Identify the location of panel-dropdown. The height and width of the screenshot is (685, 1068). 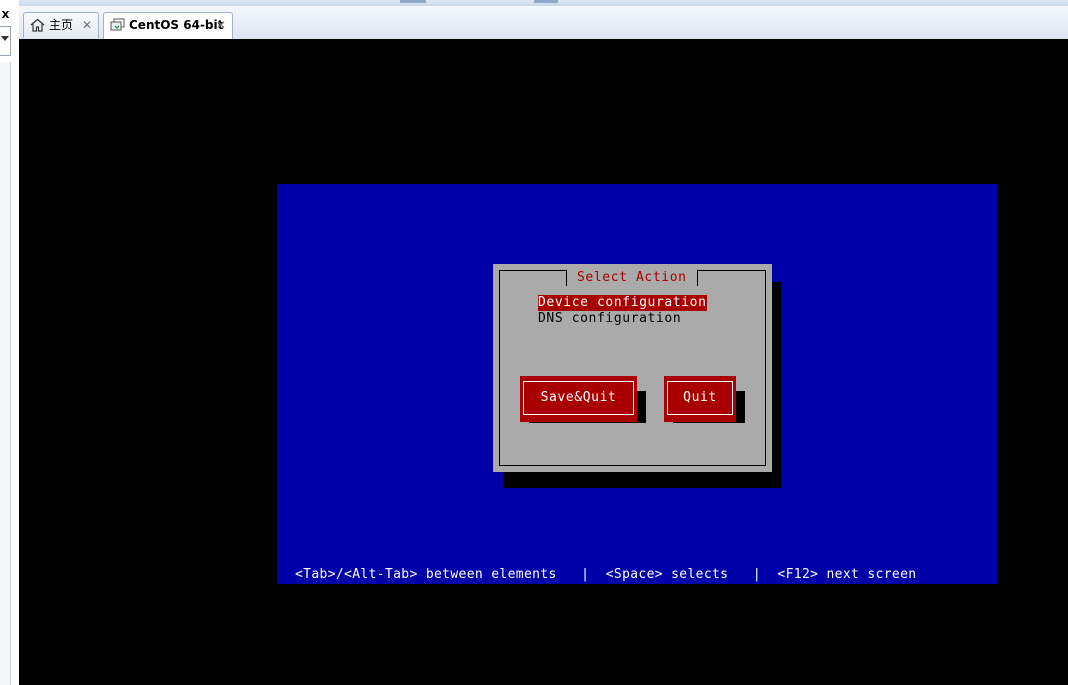
(5, 41).